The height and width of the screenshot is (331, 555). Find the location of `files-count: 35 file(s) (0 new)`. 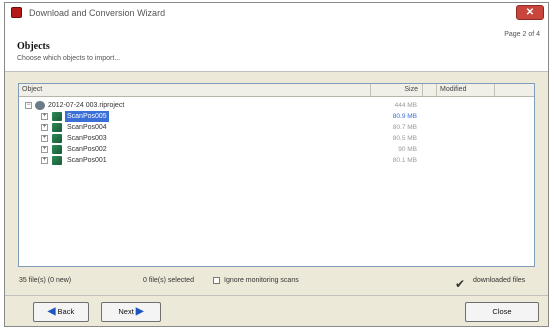

files-count: 35 file(s) (0 new) is located at coordinates (45, 280).